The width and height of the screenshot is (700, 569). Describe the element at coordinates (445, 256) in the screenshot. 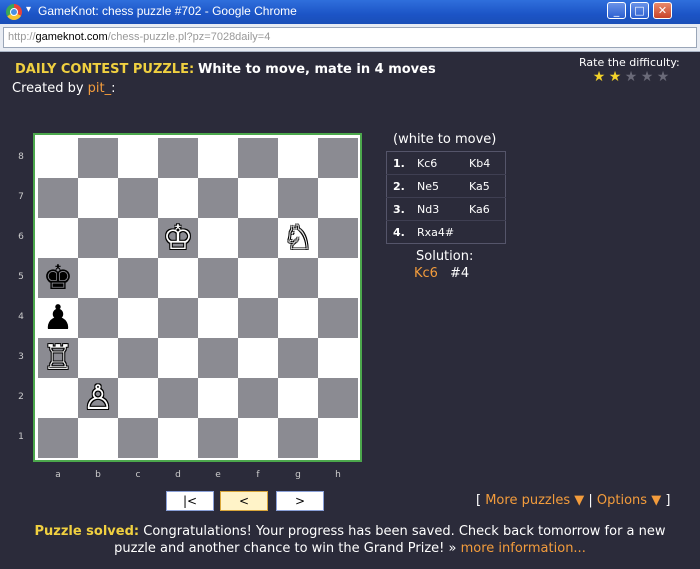

I see `solution-label: Solution:` at that location.